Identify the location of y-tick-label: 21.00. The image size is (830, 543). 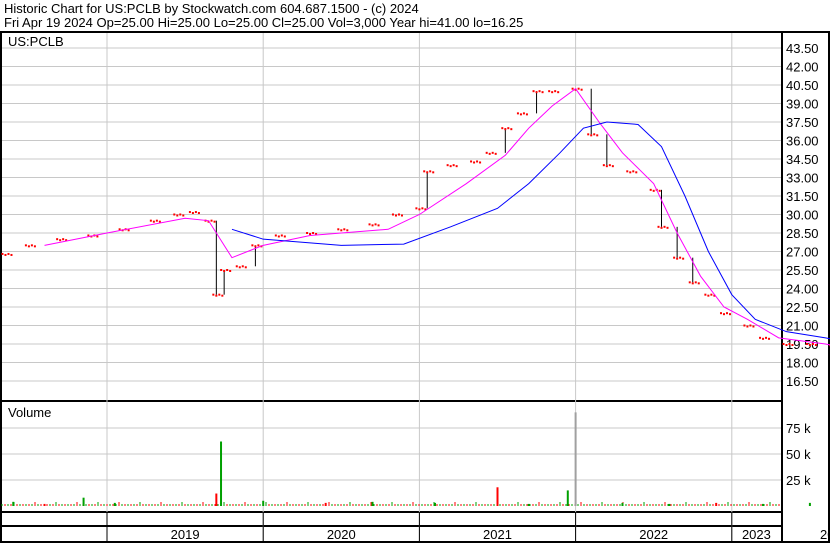
(802, 326).